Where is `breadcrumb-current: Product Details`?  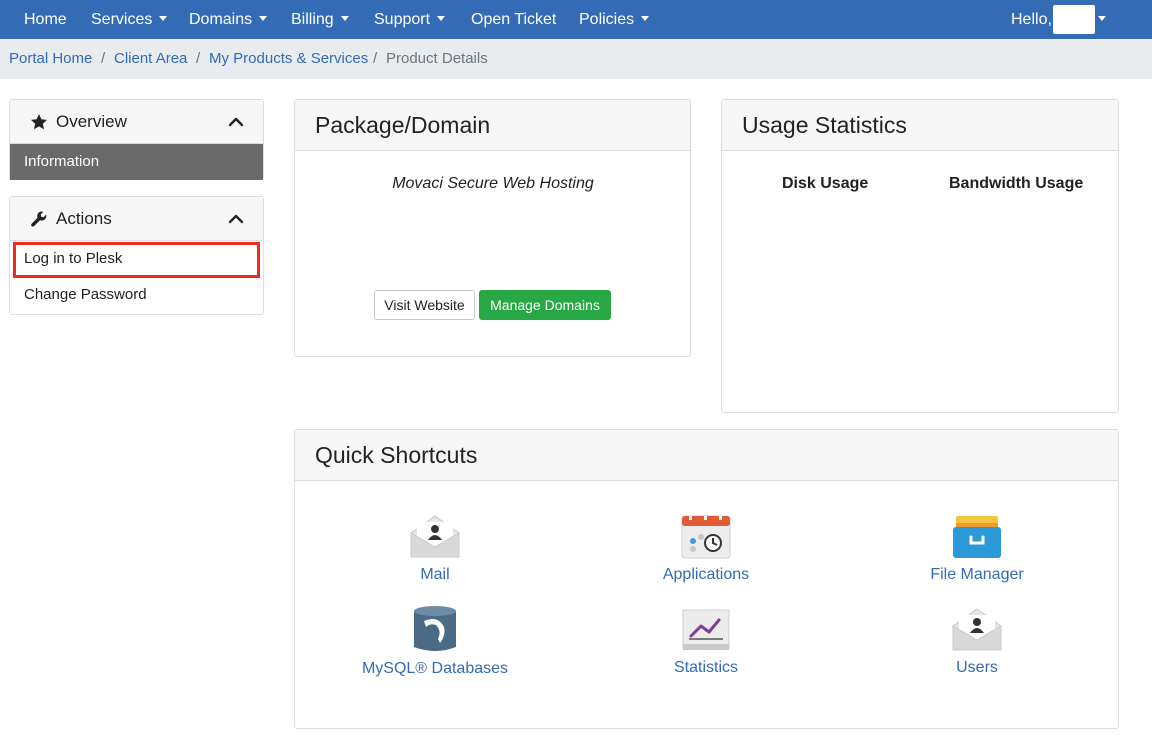 breadcrumb-current: Product Details is located at coordinates (437, 58).